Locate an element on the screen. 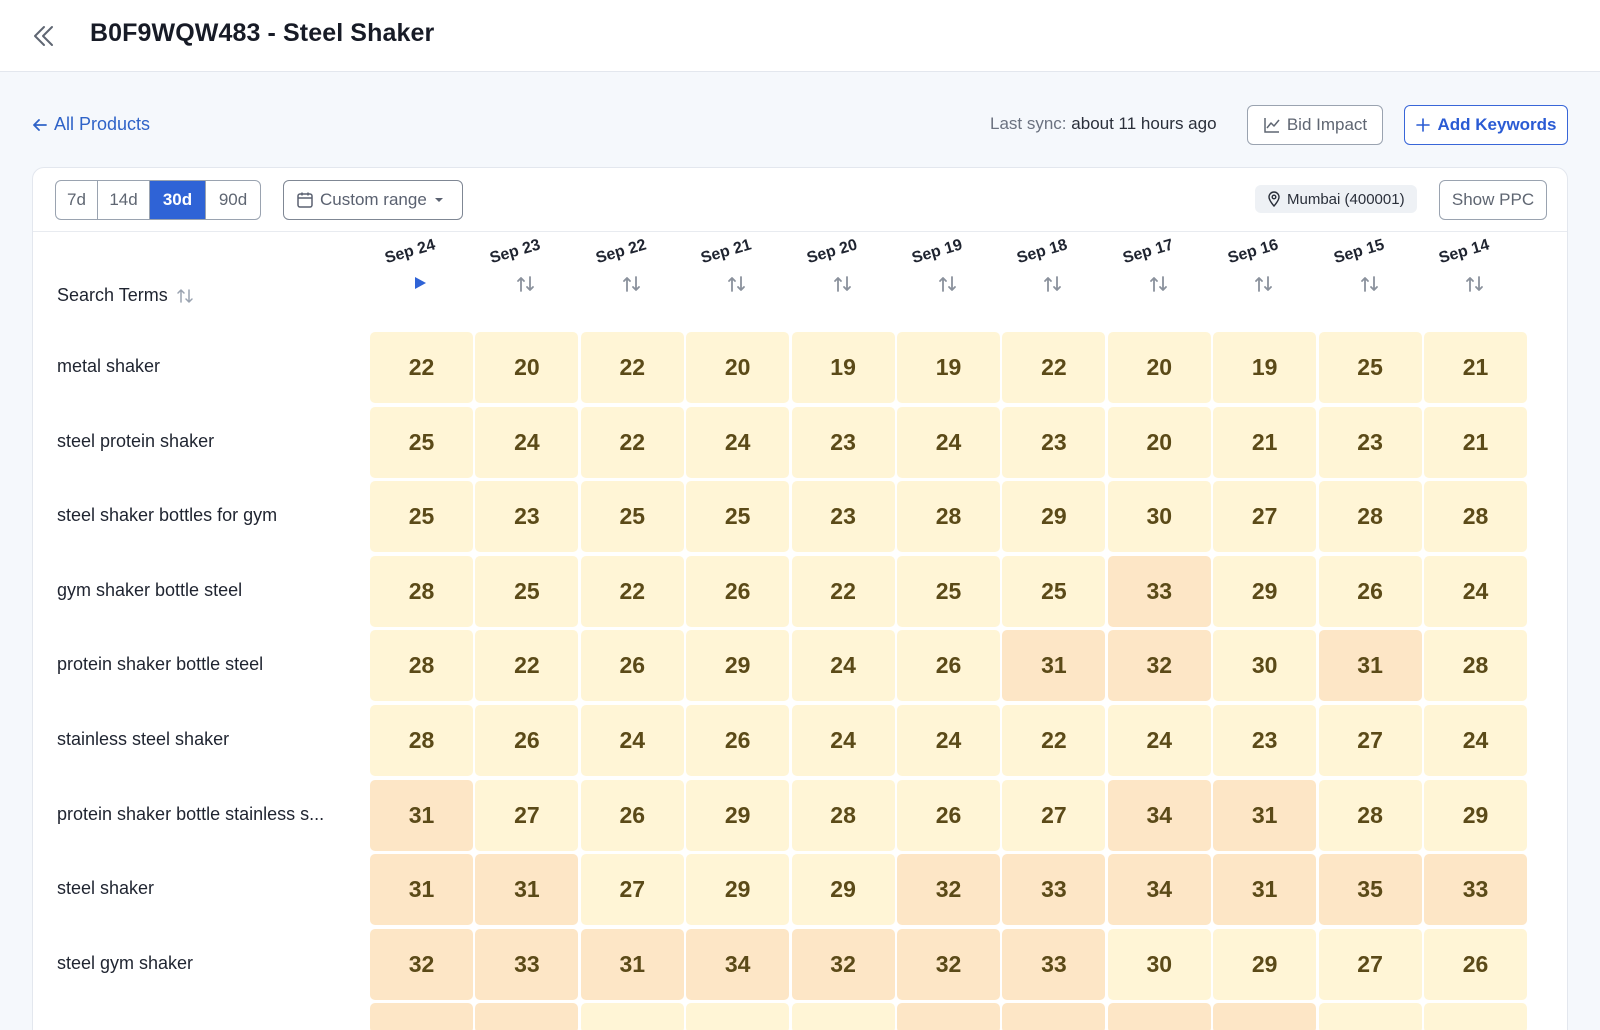  date-column-header: Sep 18 is located at coordinates (1052, 267).